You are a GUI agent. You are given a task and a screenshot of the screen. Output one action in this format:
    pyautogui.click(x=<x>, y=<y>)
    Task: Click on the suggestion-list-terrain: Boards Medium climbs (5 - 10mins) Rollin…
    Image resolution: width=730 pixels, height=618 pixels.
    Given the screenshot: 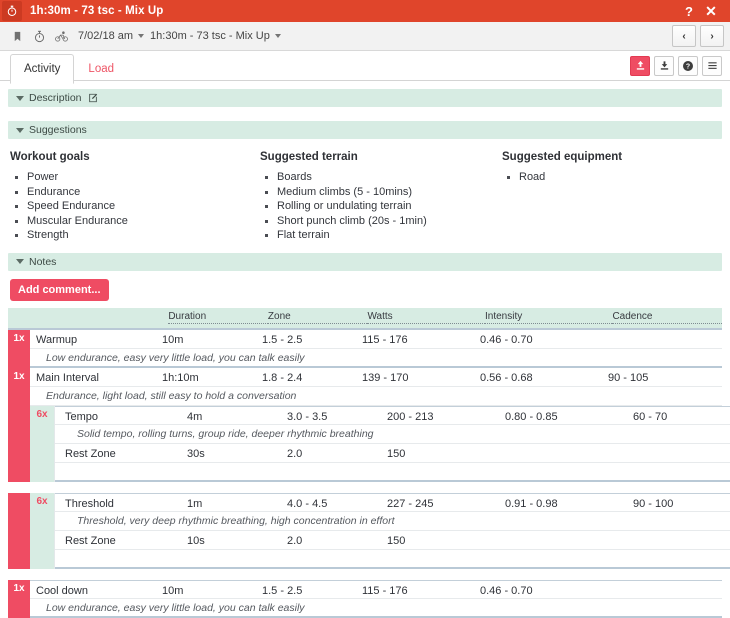 What is the action you would take?
    pyautogui.click(x=381, y=206)
    